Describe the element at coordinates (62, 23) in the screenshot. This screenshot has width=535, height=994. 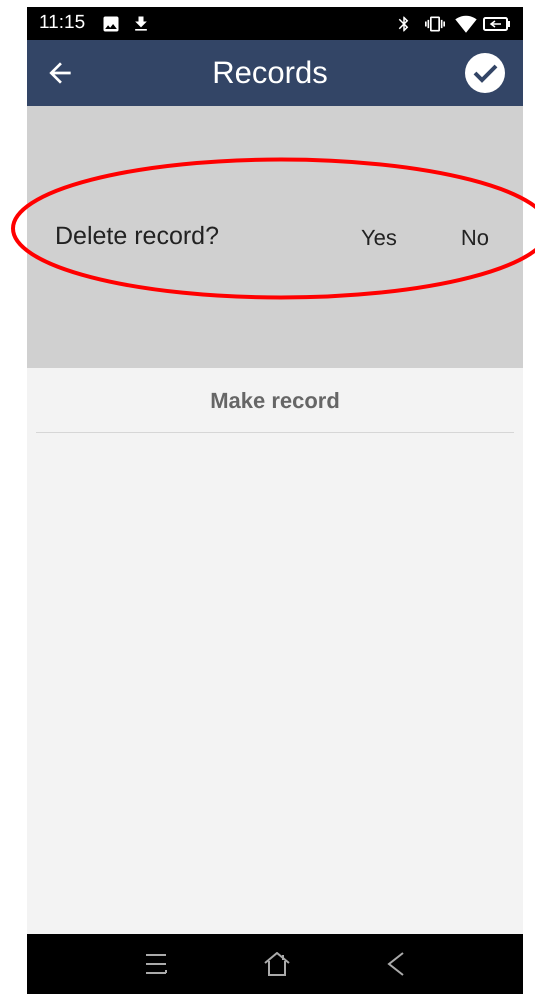
I see `status-time: 11:15` at that location.